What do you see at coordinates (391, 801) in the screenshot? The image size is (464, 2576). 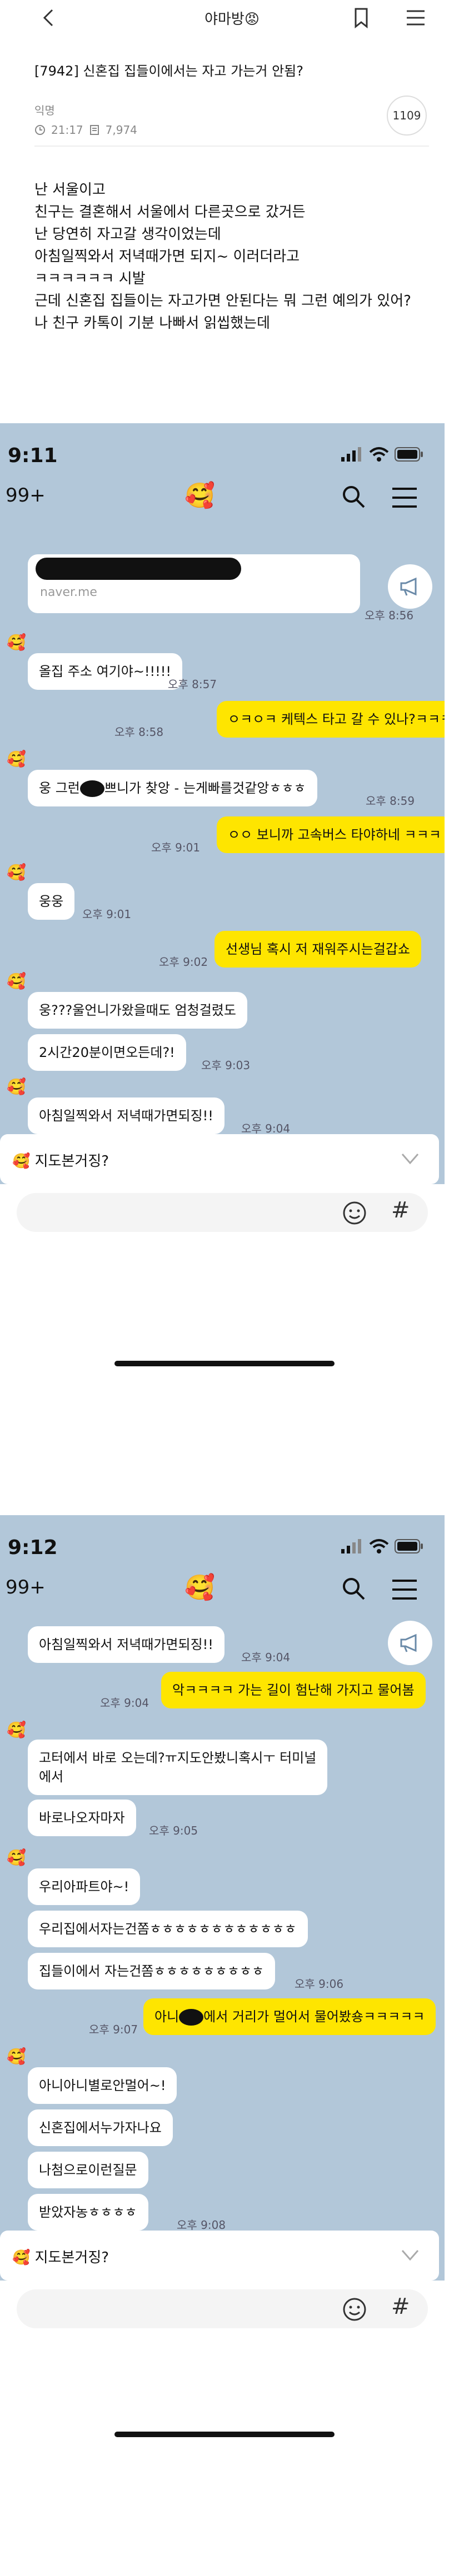 I see `message-time: 오후 8:59` at bounding box center [391, 801].